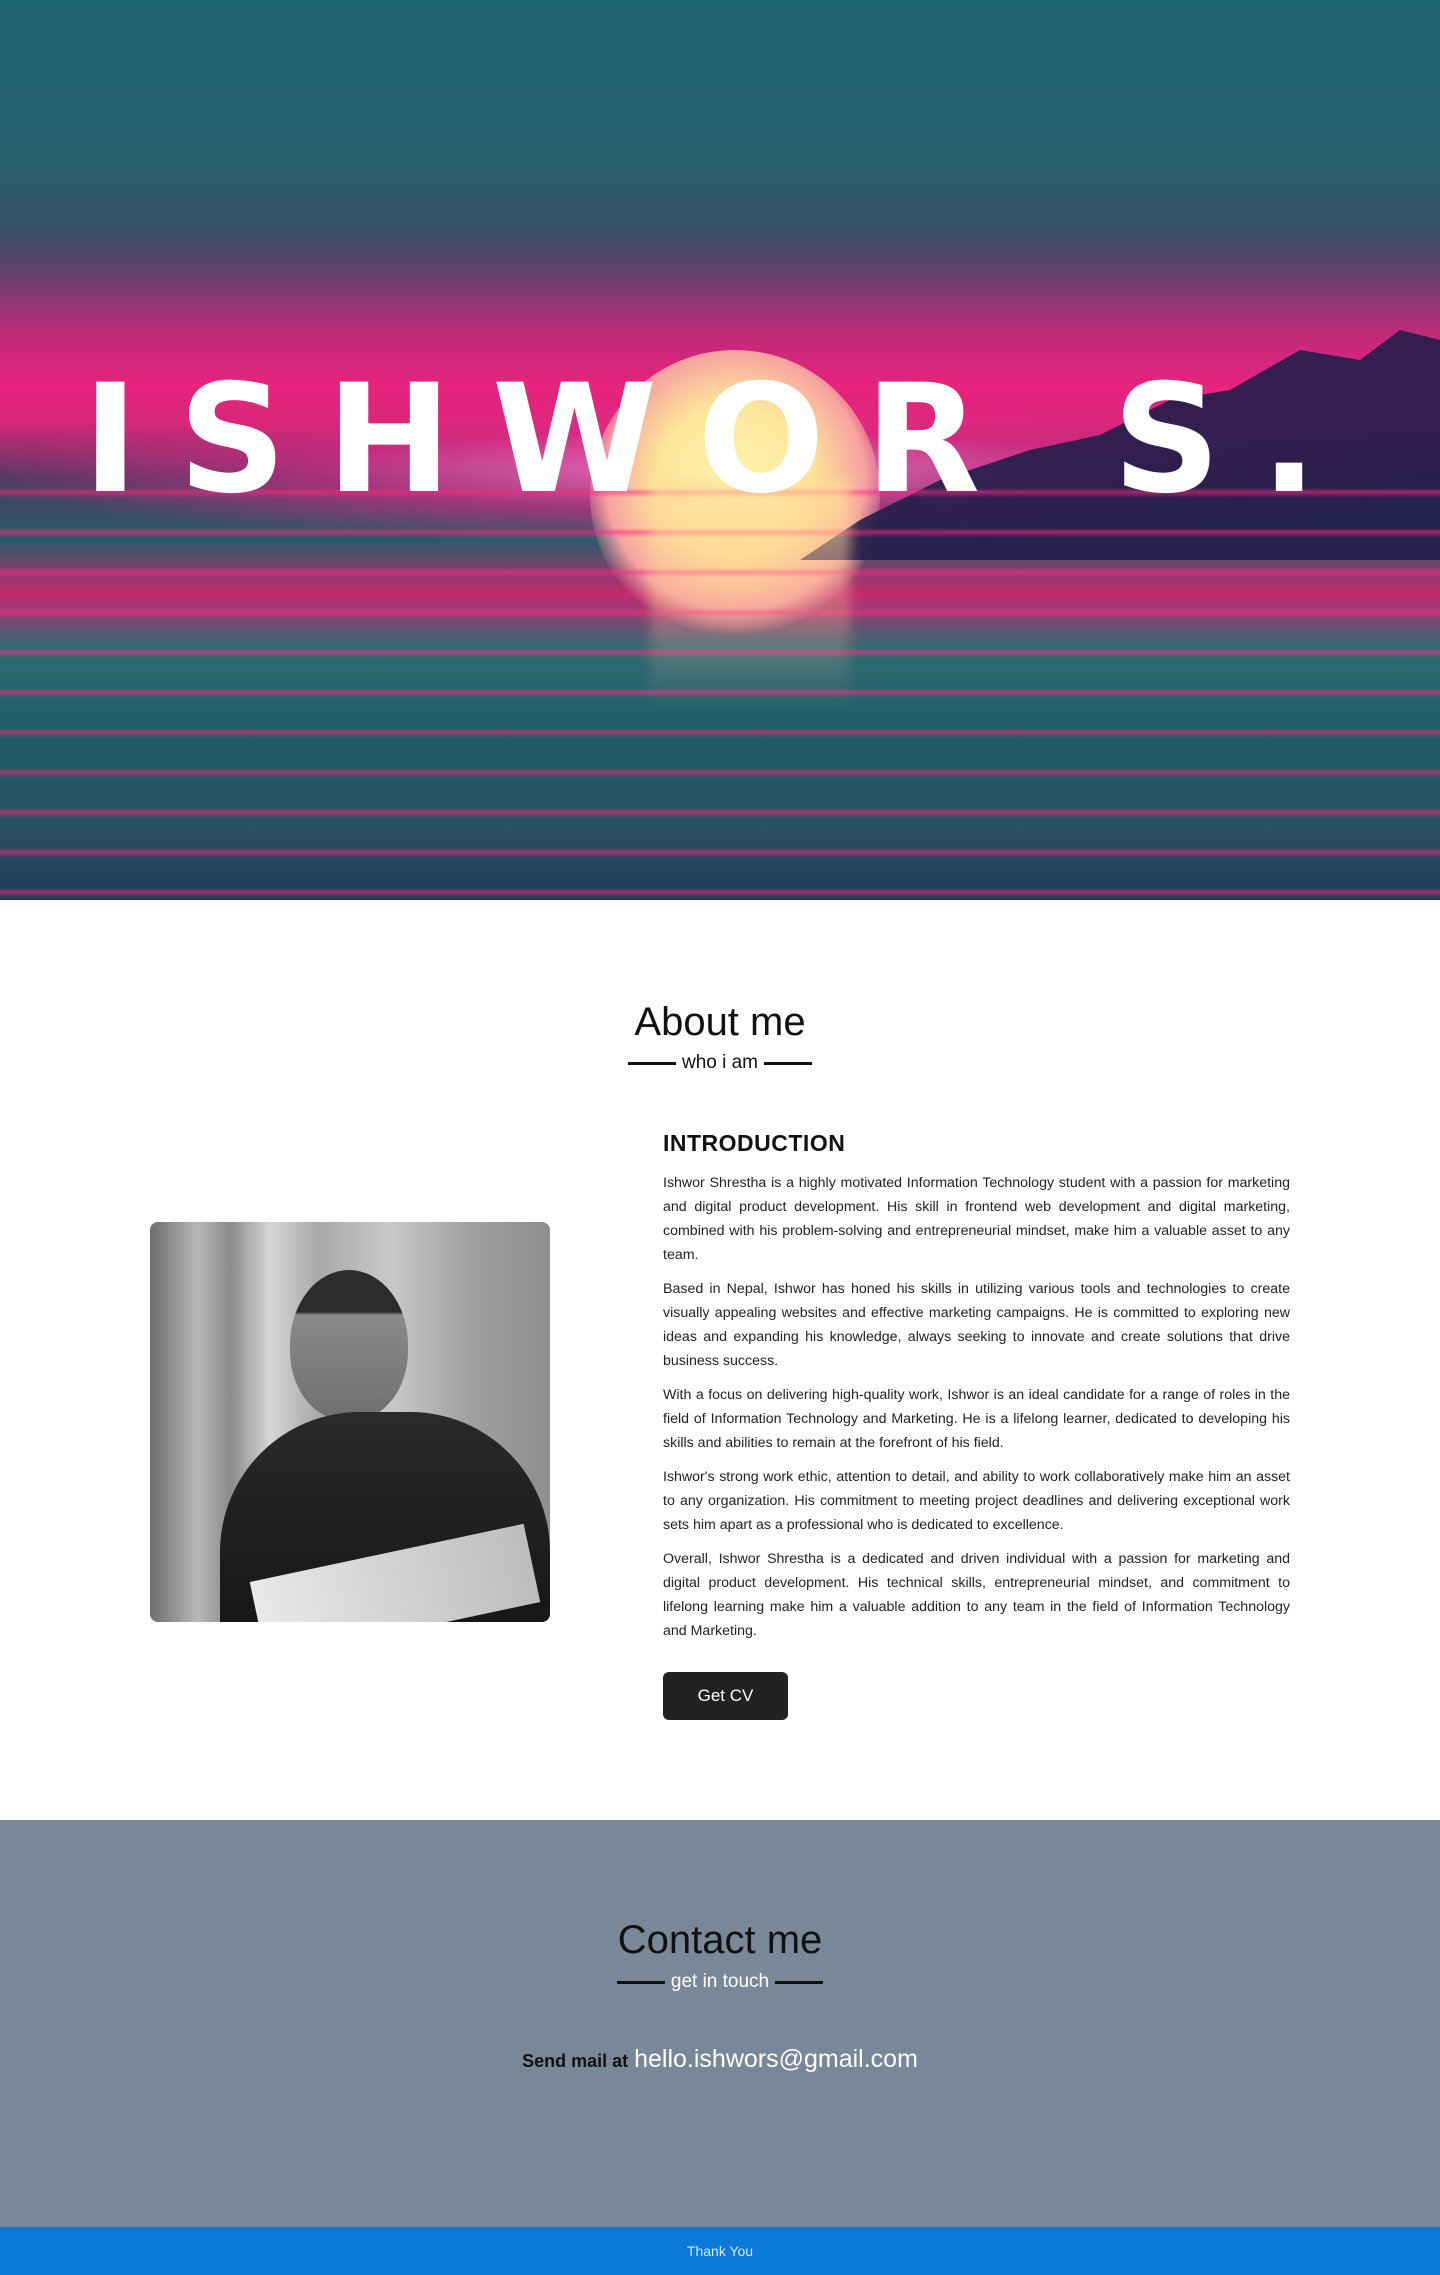 This screenshot has height=2275, width=1440. I want to click on contact-title: Contact me, so click(720, 1940).